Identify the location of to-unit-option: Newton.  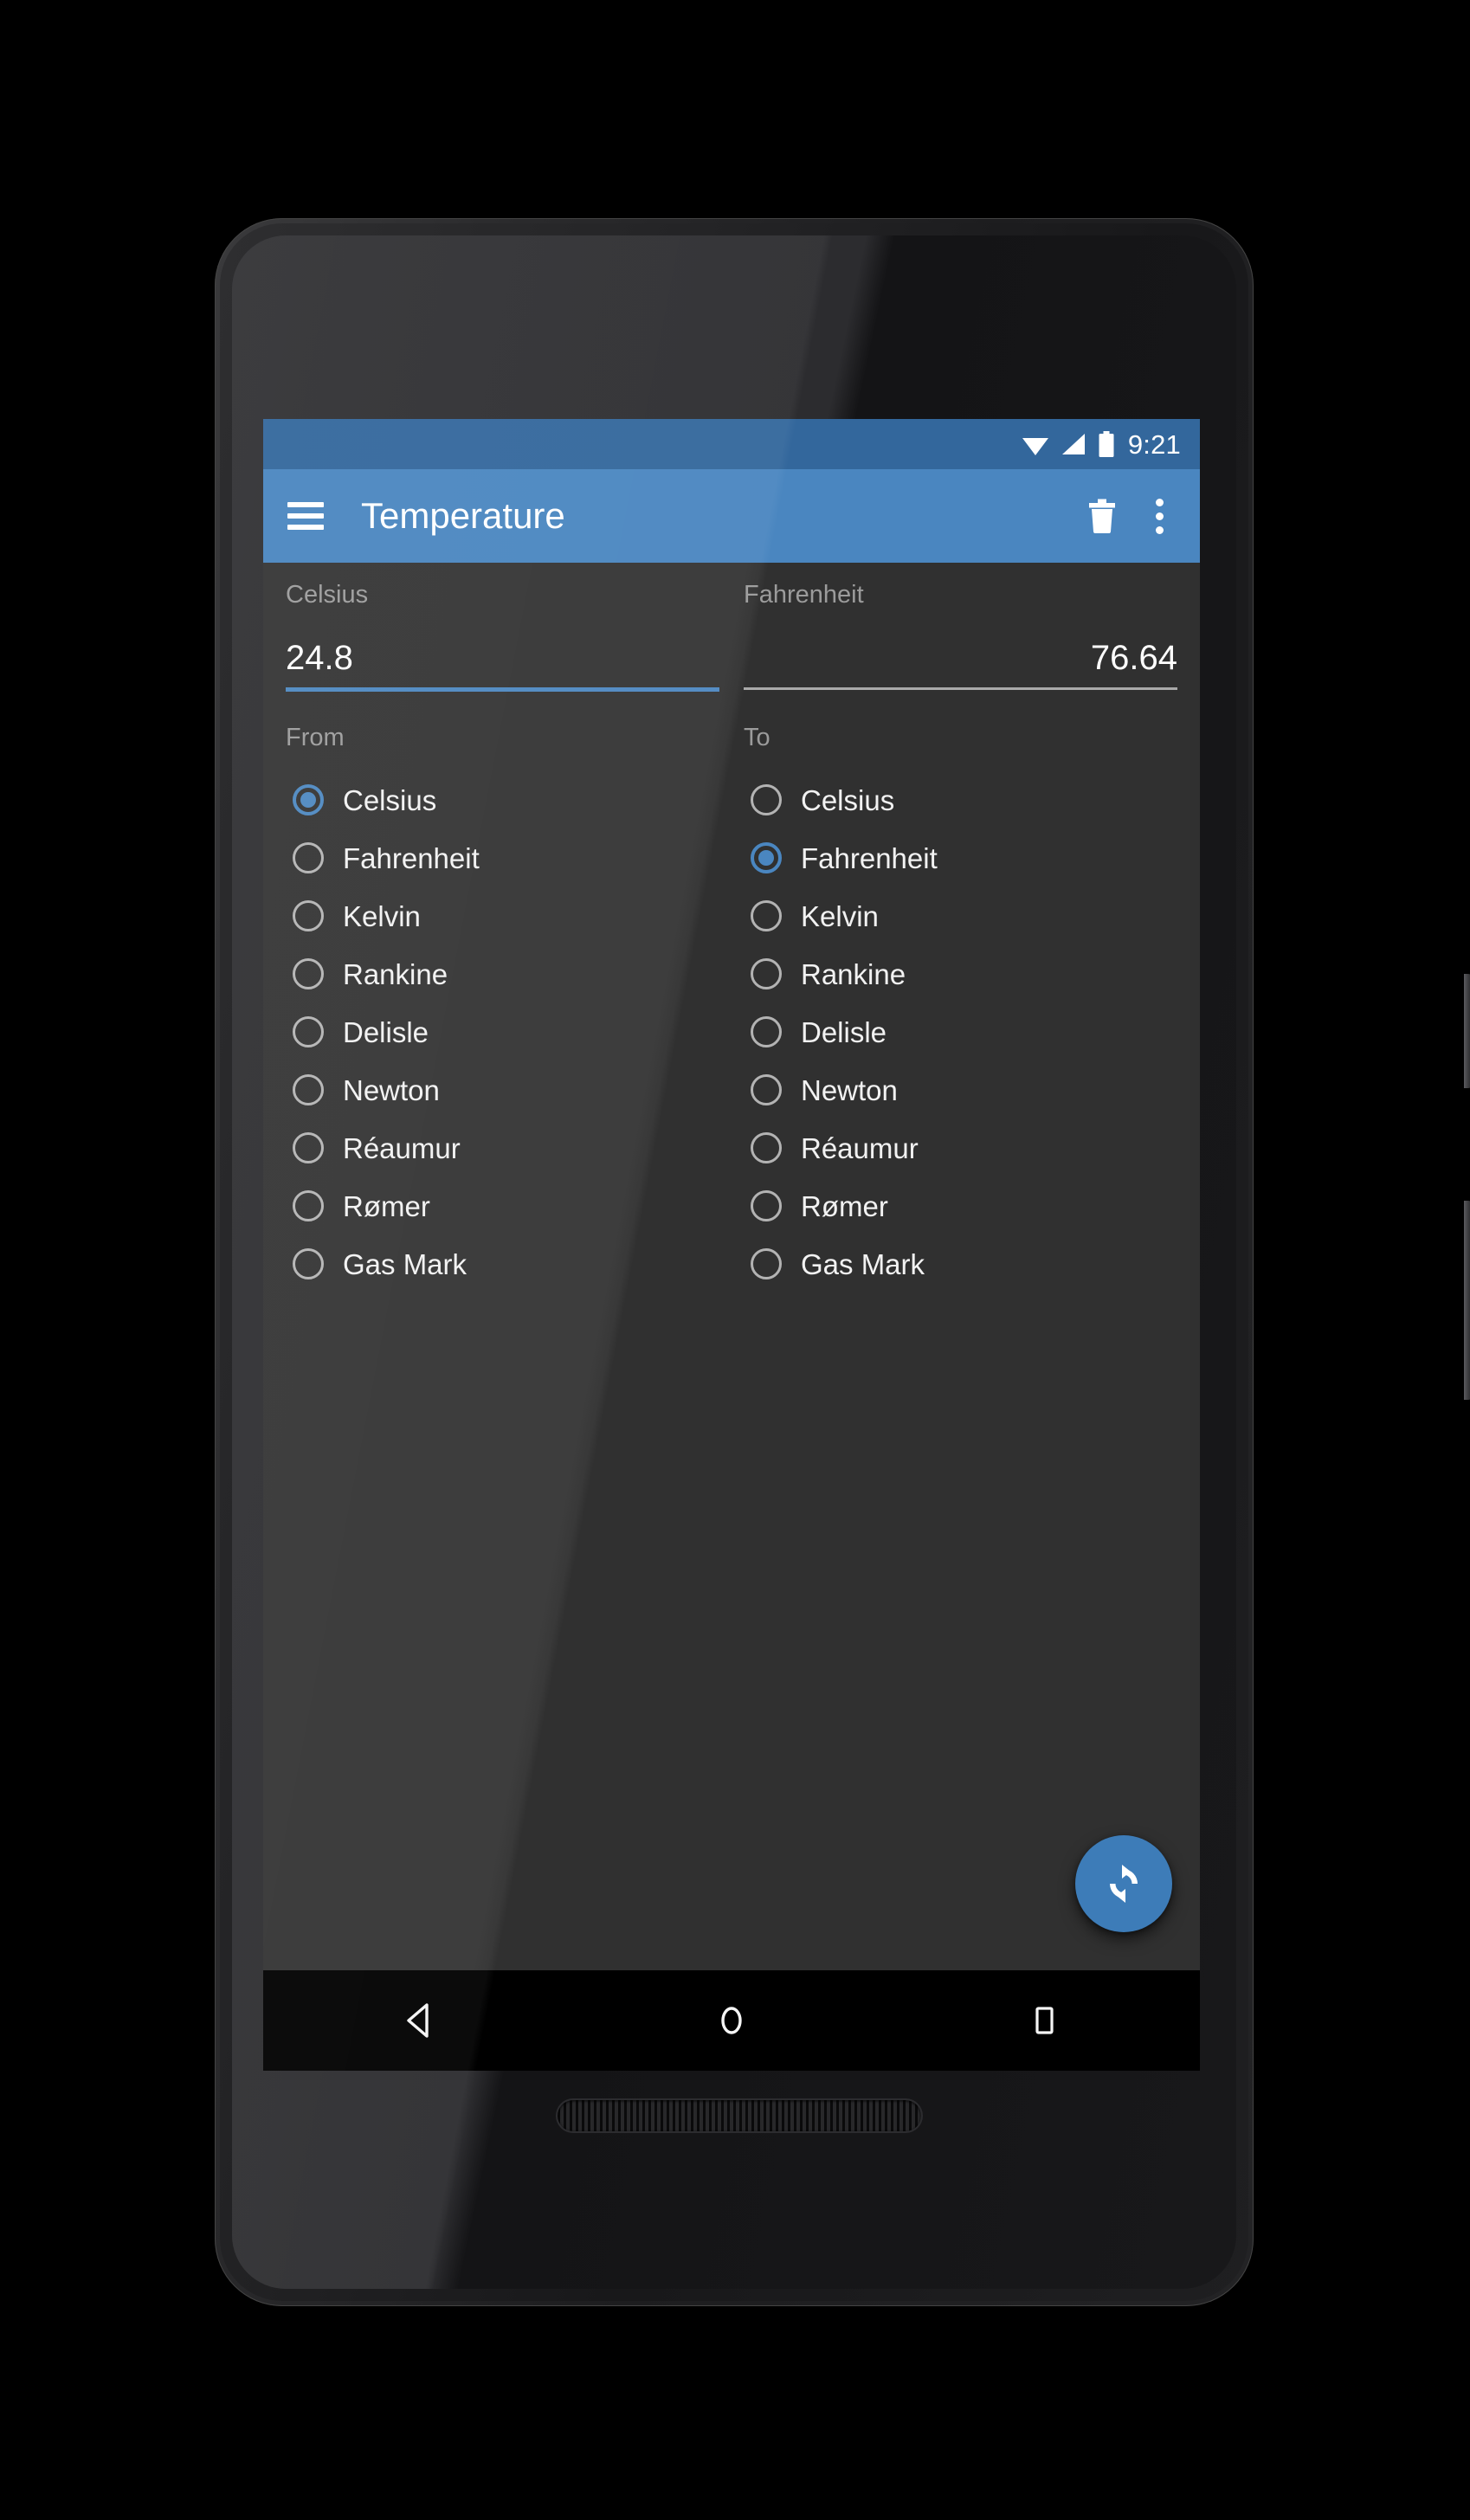
(961, 1090).